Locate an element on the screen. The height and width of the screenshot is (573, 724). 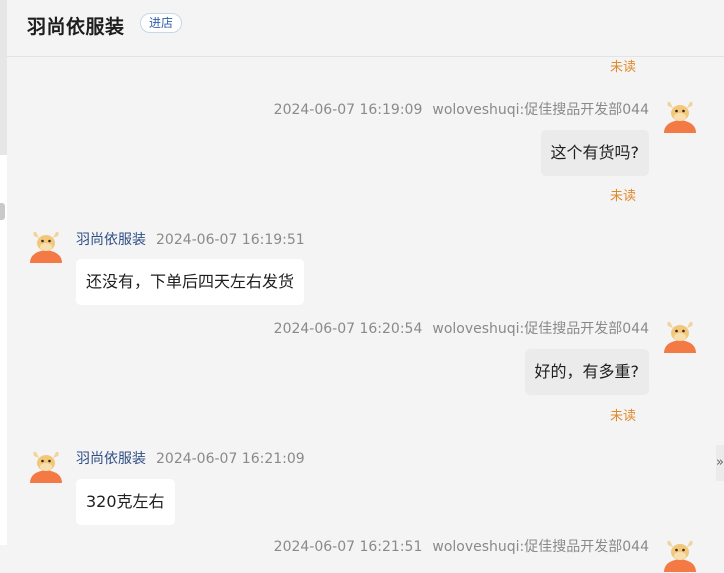
side-panel-toggle: » is located at coordinates (720, 463).